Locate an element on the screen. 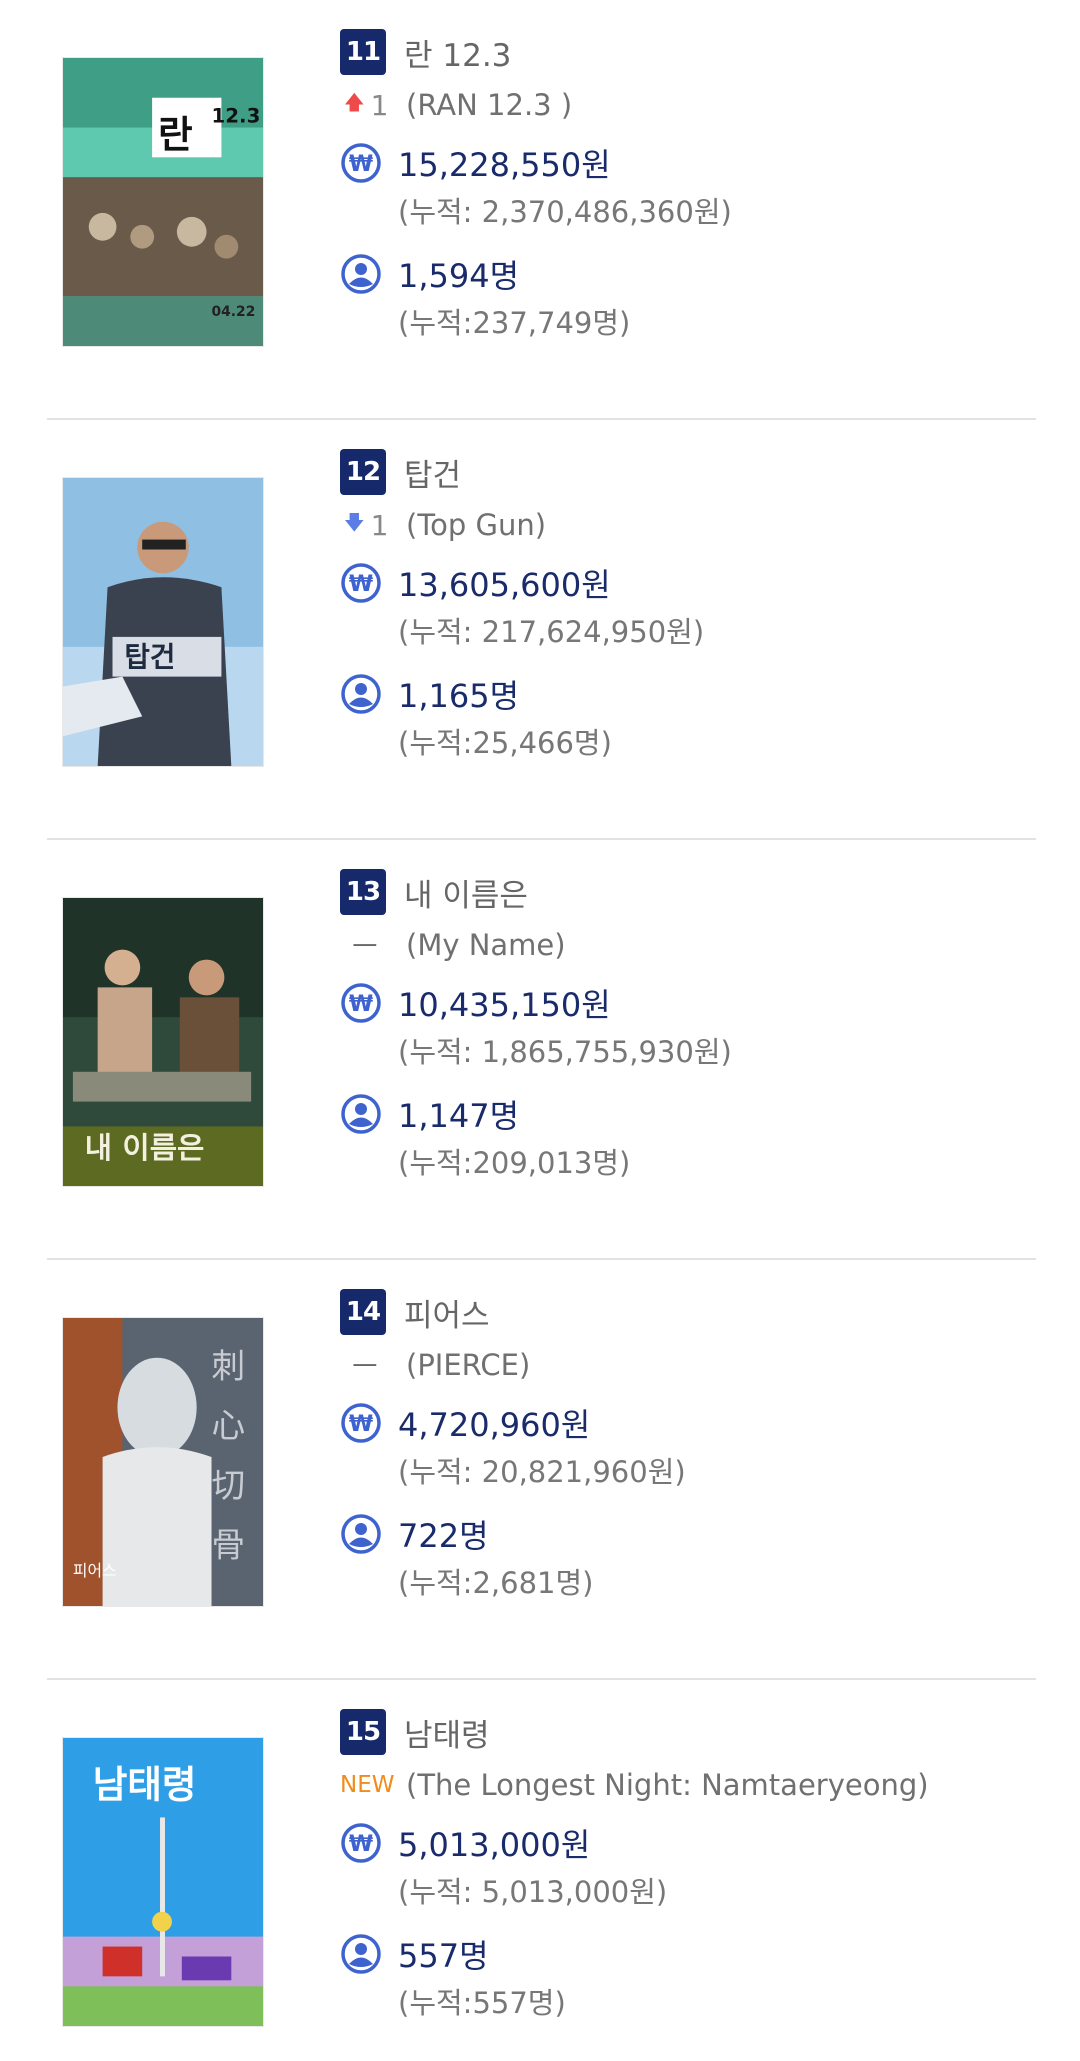 The height and width of the screenshot is (2061, 1080). change-row: ㅡ (PIERCE) is located at coordinates (690, 1365).